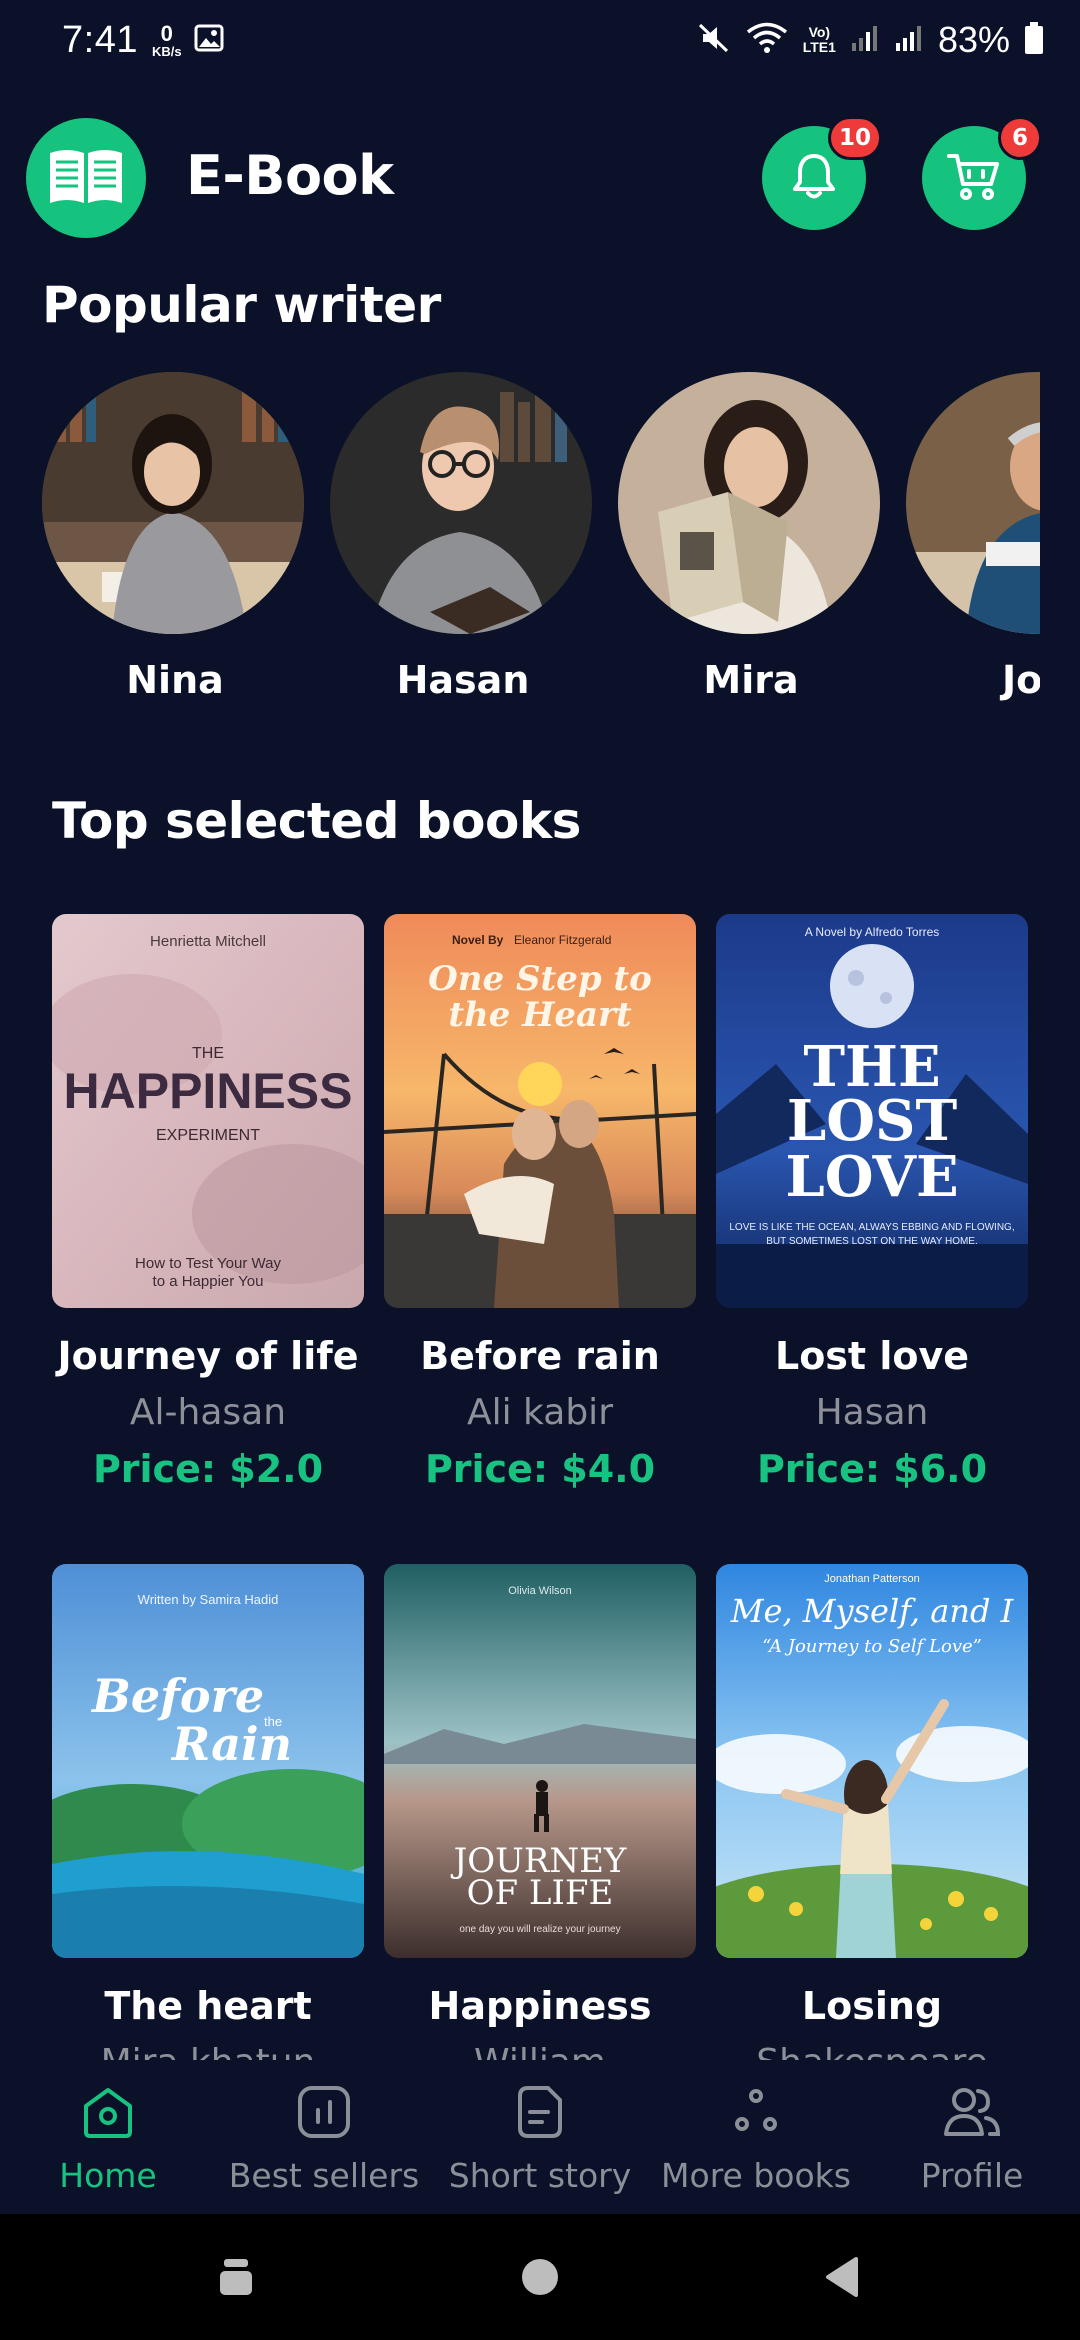  Describe the element at coordinates (540, 2175) in the screenshot. I see `nav-label: Short story` at that location.